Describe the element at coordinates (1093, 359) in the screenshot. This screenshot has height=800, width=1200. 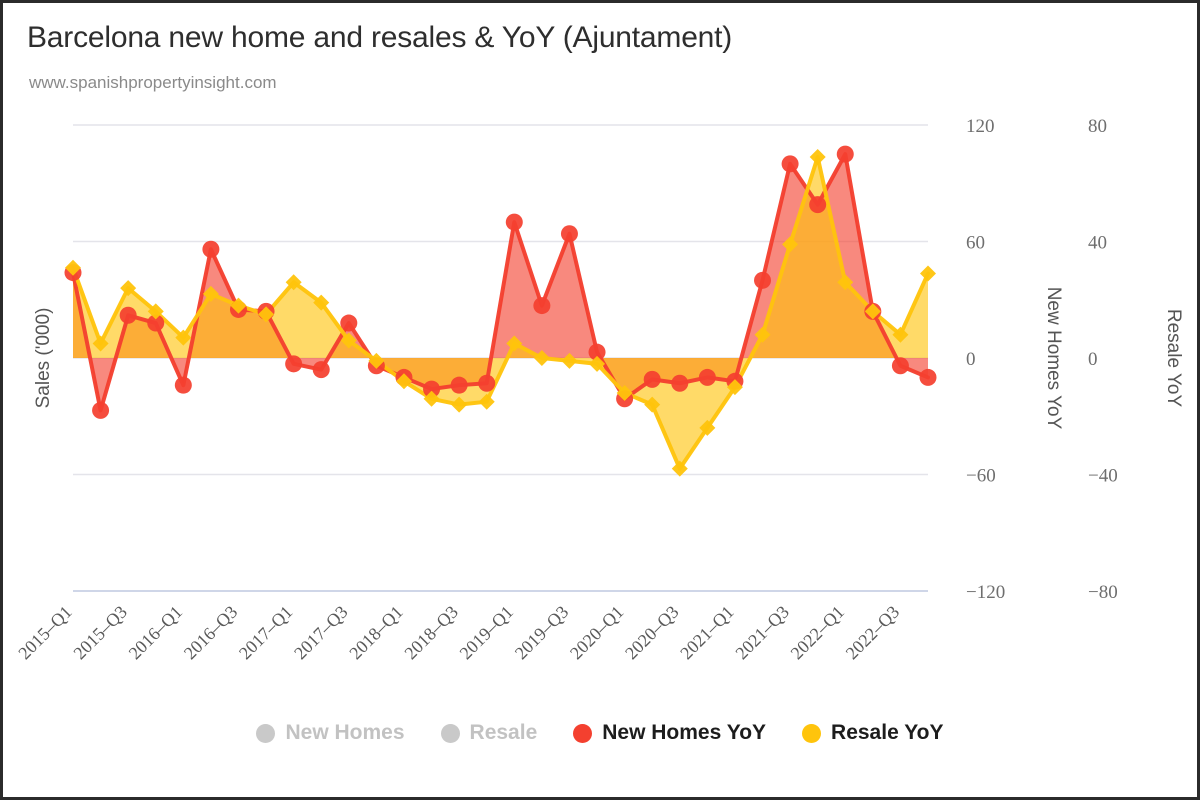
I see `y-axis-tick-label-resale: 0` at that location.